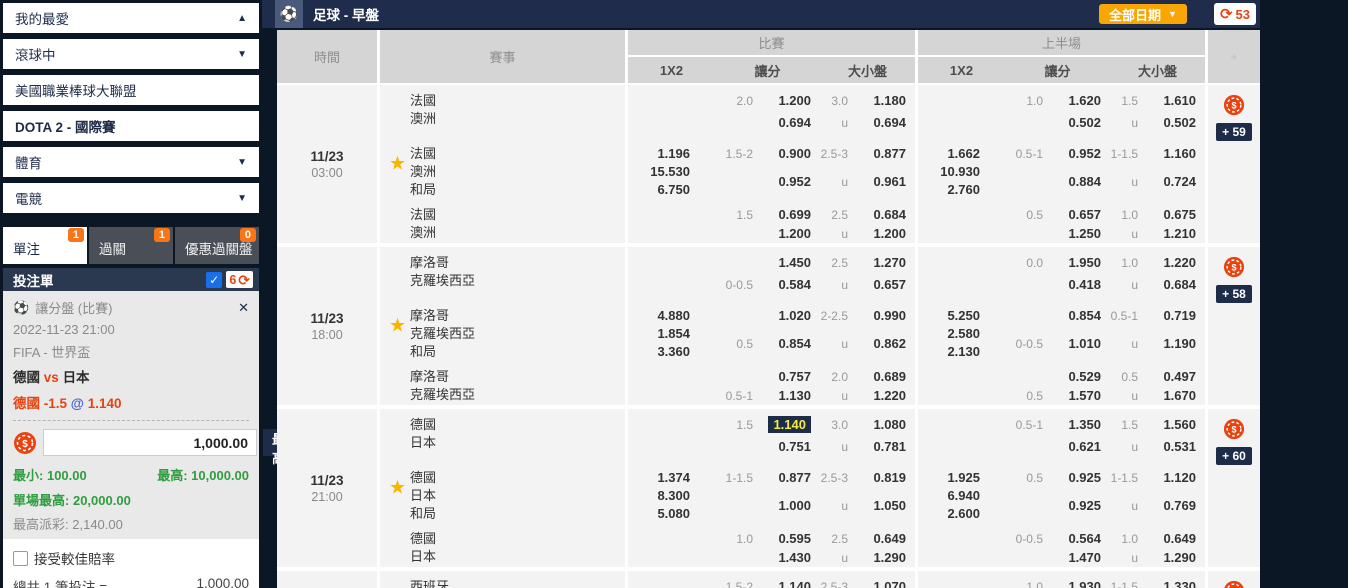 The image size is (1348, 588). Describe the element at coordinates (1076, 558) in the screenshot. I see `odds-value: 1.470` at that location.